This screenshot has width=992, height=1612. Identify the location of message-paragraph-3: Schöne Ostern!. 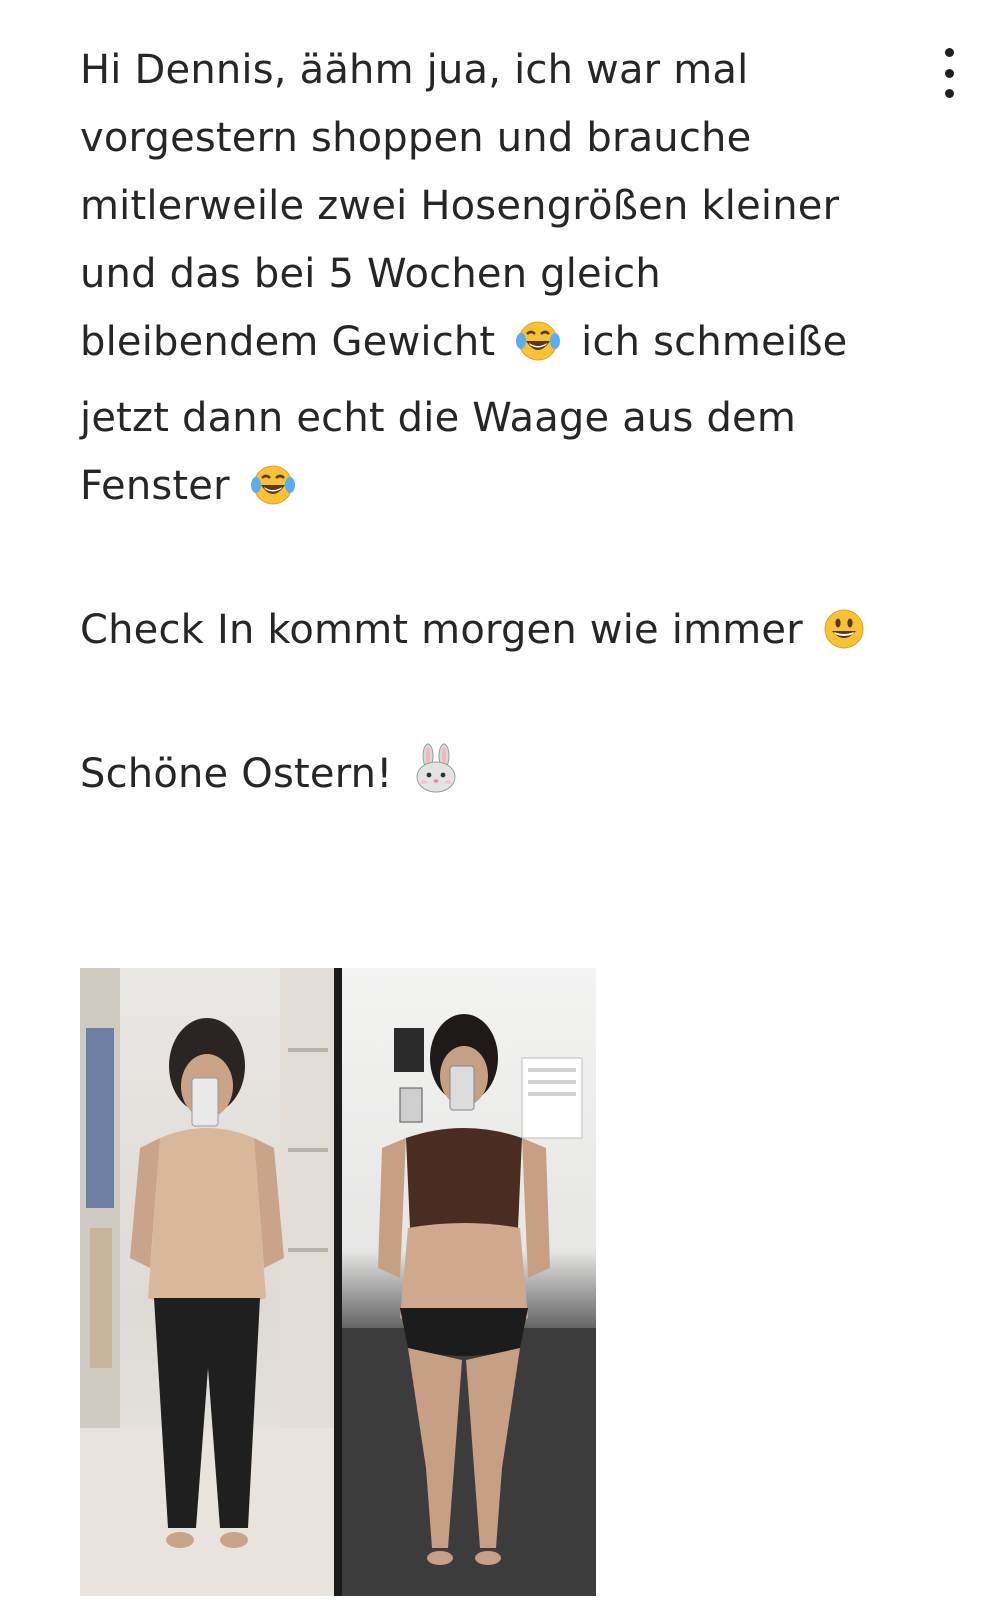
(495, 778).